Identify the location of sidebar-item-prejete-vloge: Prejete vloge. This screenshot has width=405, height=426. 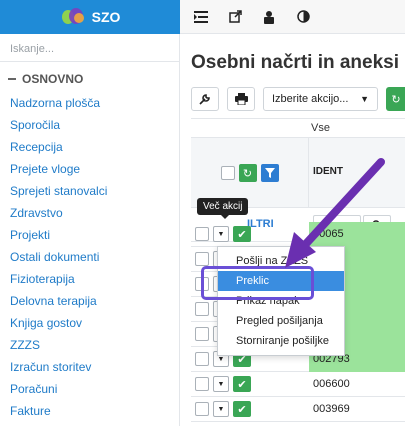
(58, 169).